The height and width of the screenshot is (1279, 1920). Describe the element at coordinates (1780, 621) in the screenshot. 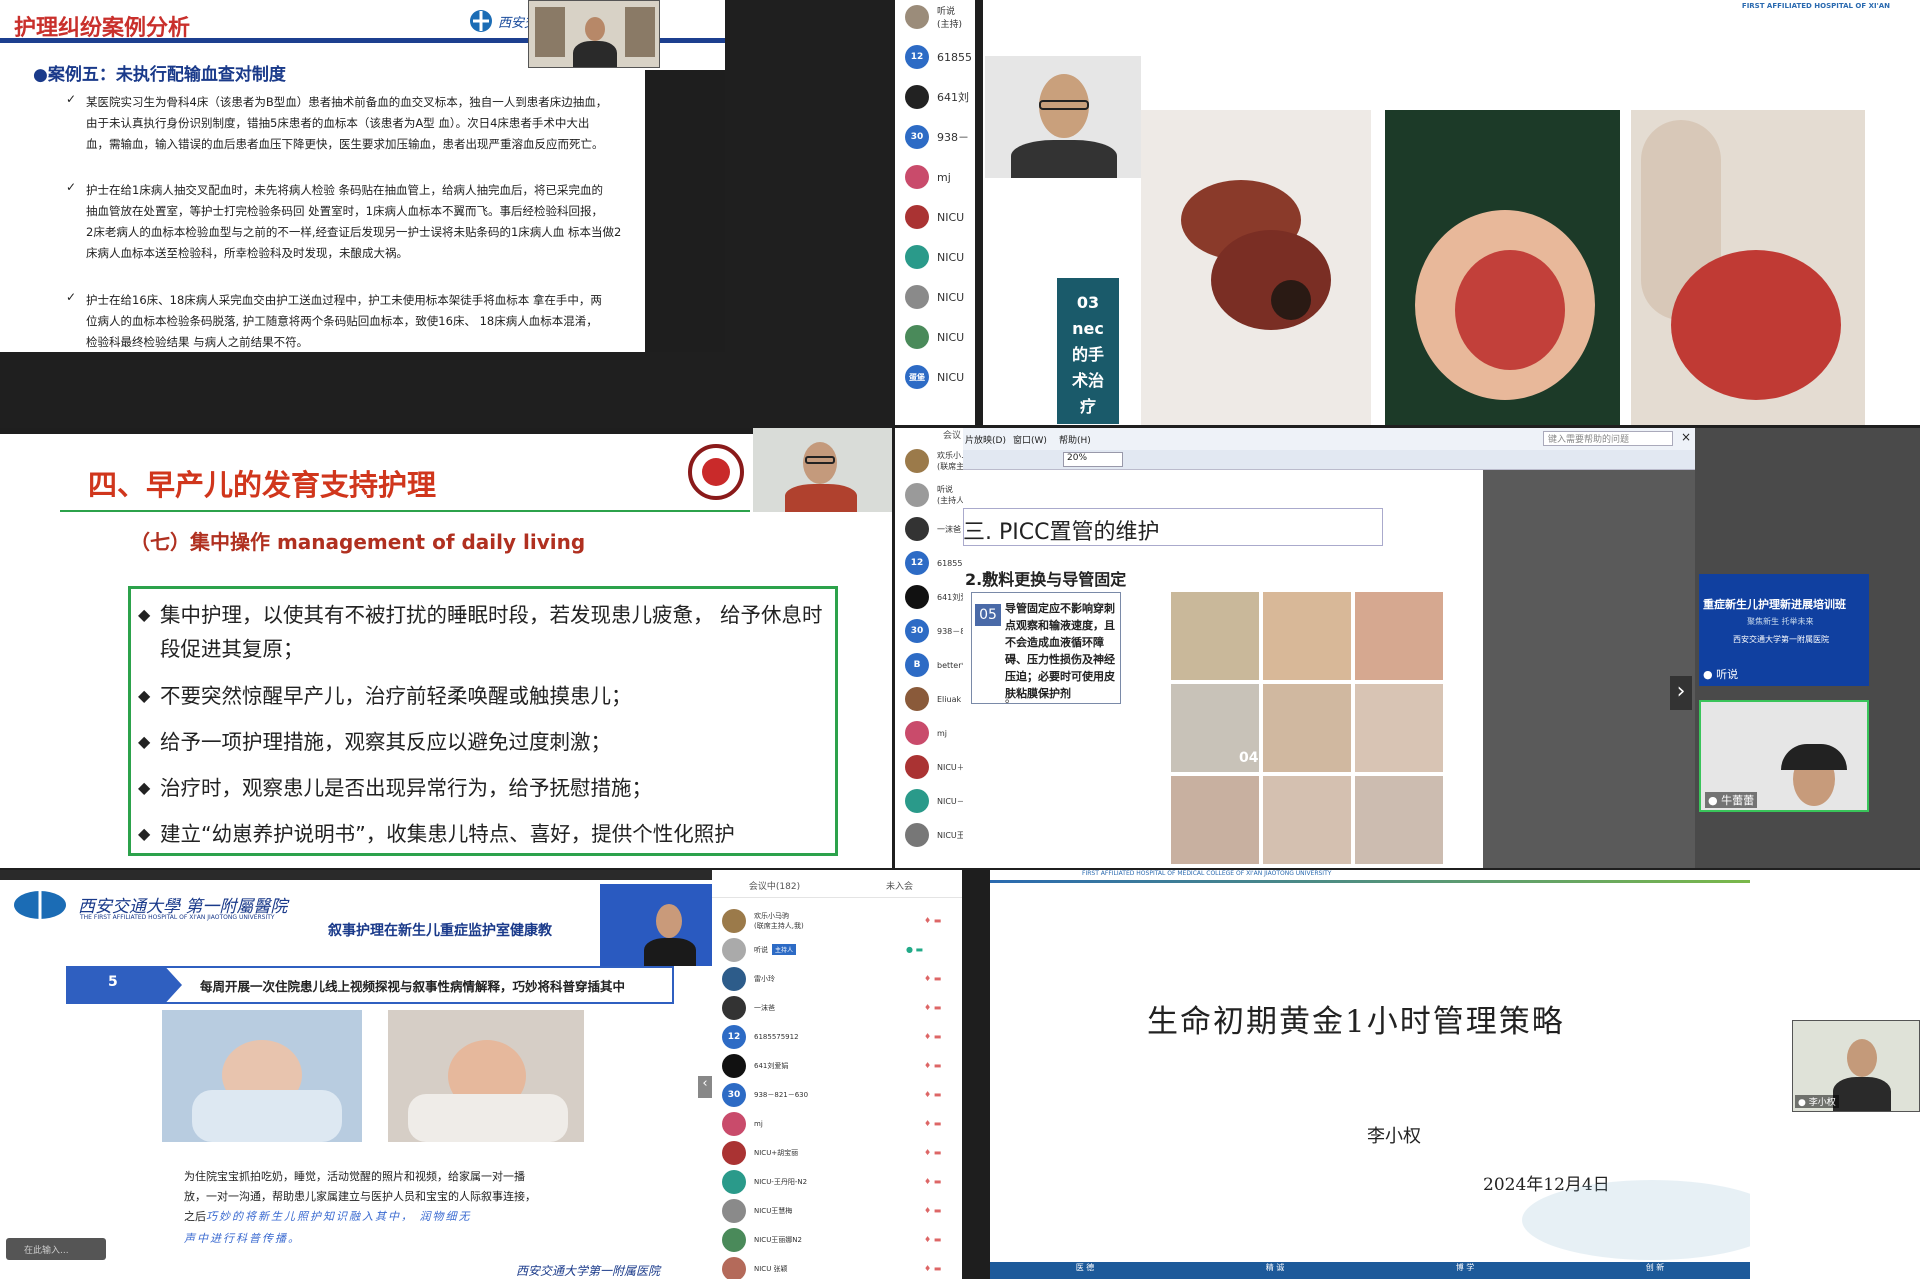

I see `banner-sub: 聚焦新生 托举未来` at that location.